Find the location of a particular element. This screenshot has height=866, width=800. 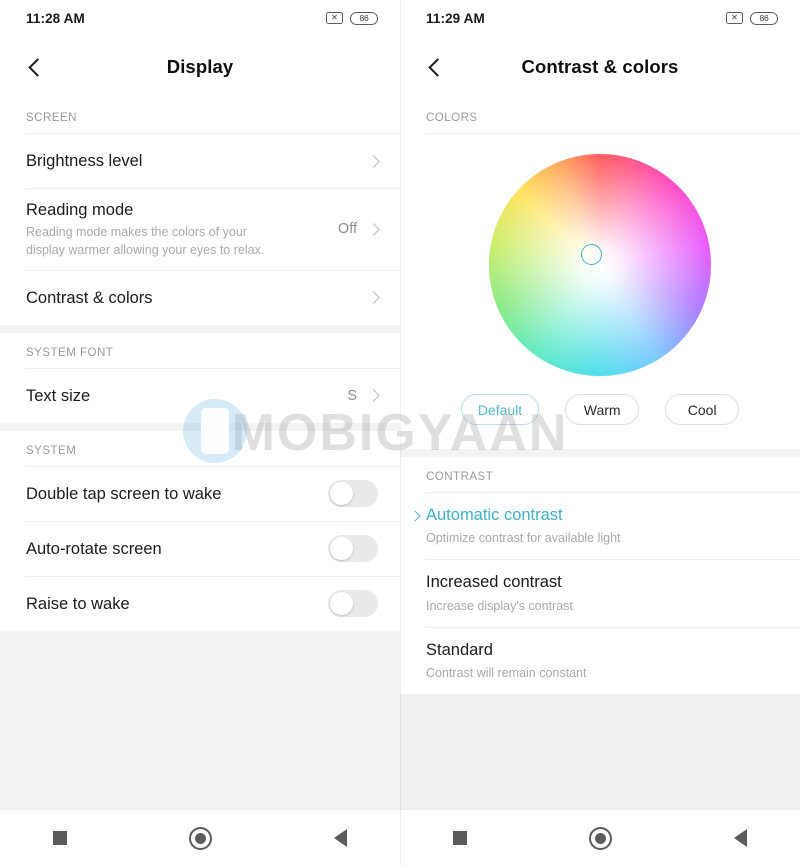

chip-warm: Warm is located at coordinates (602, 409).